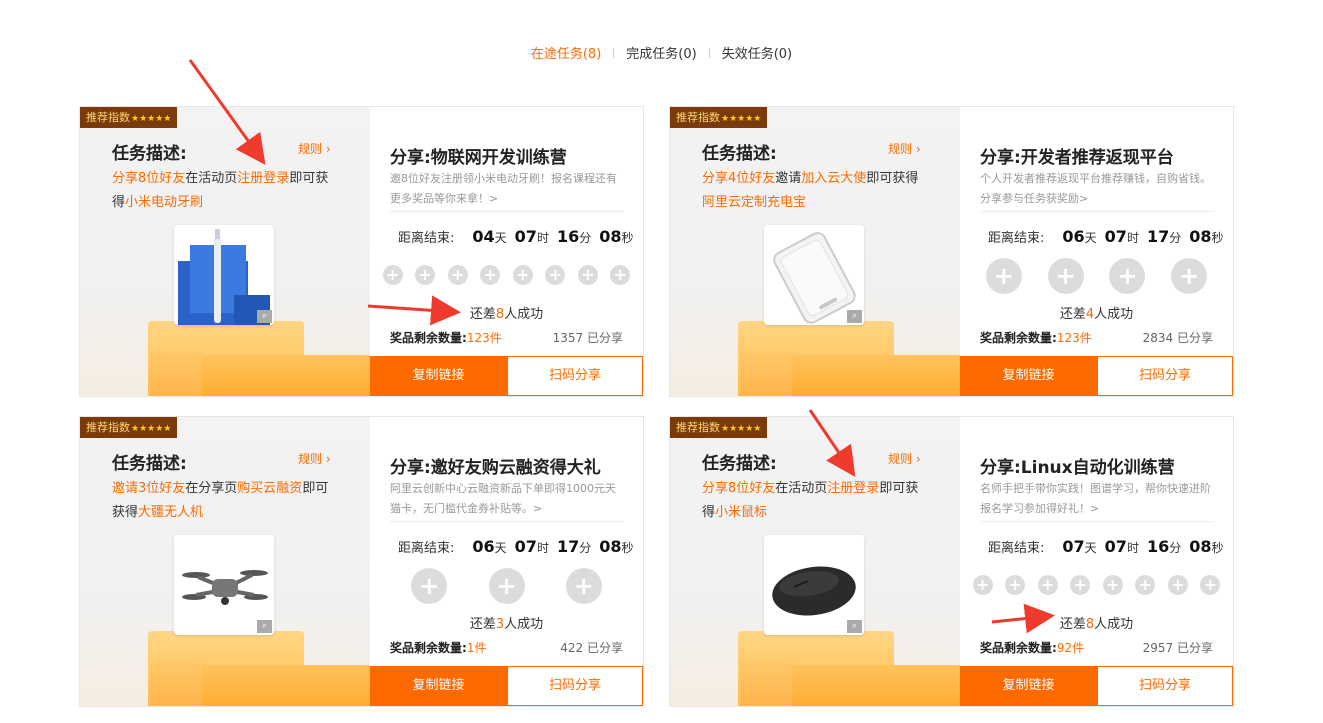  I want to click on tab-in-progress: 在途任务(8), so click(566, 52).